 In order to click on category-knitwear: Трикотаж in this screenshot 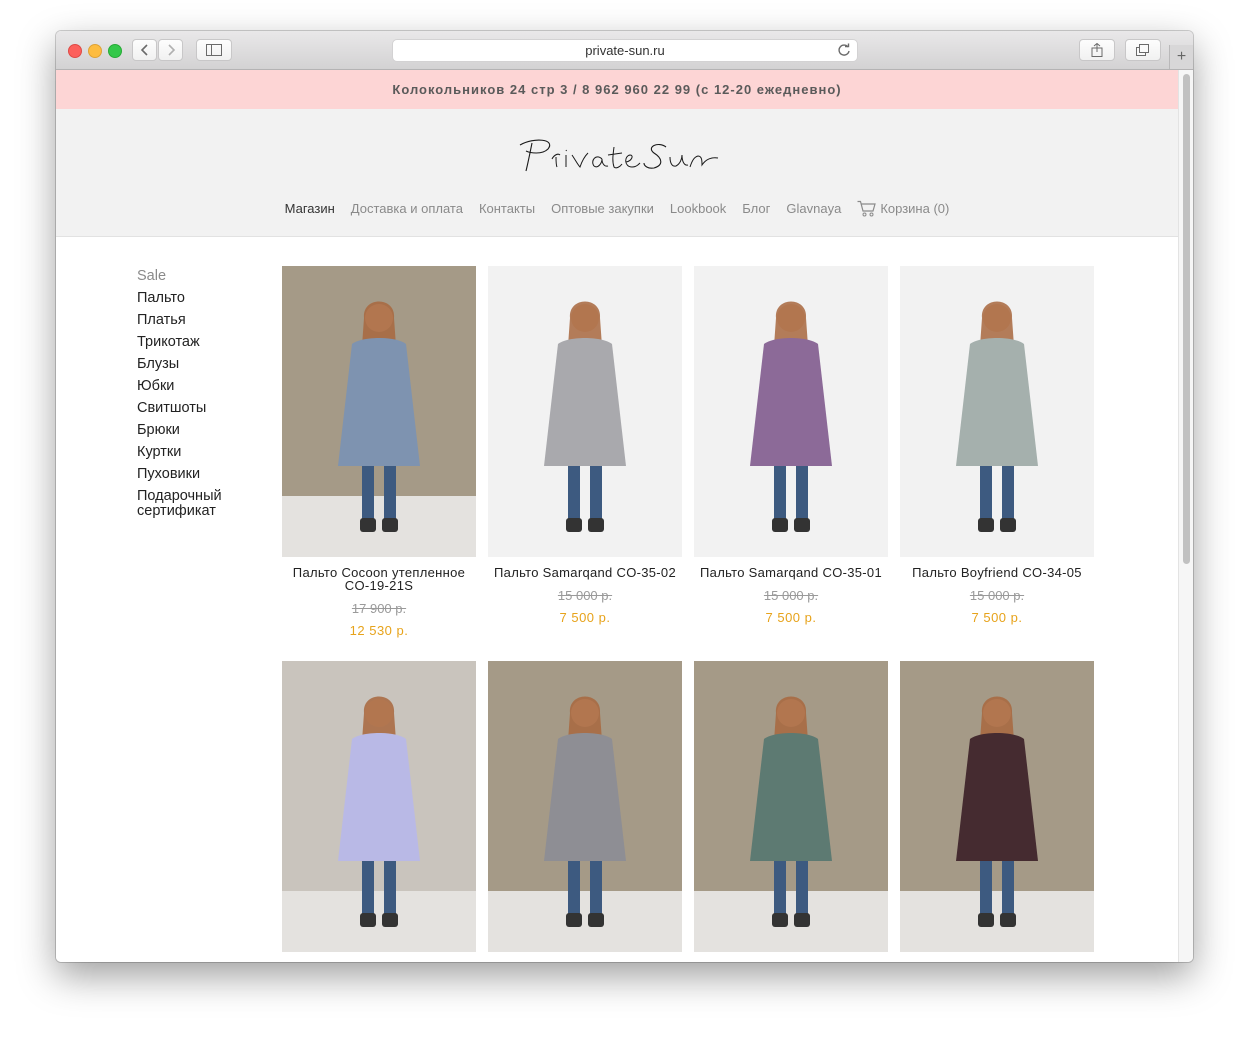, I will do `click(197, 342)`.